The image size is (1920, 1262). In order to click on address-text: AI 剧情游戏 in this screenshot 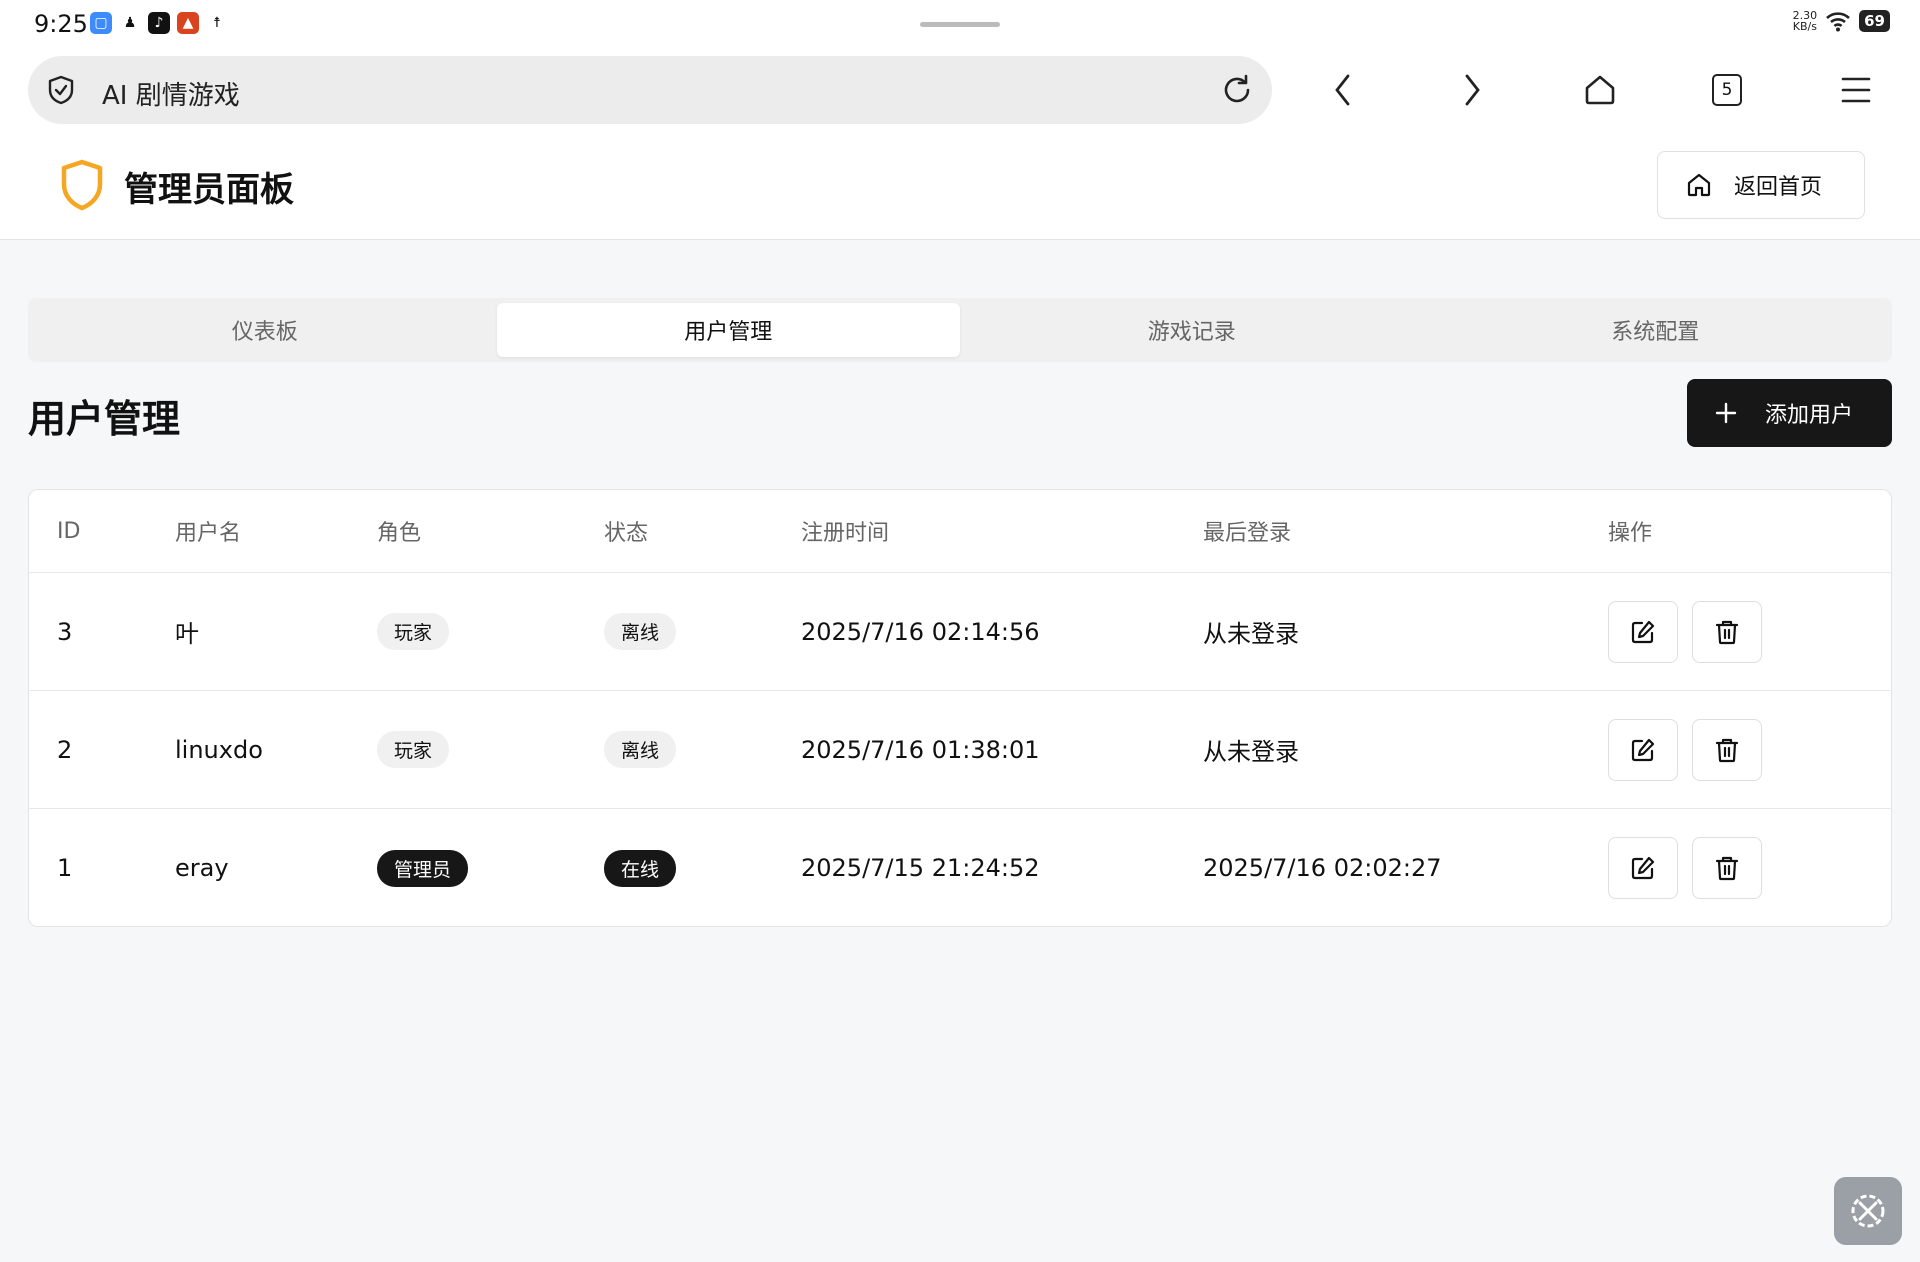, I will do `click(171, 96)`.